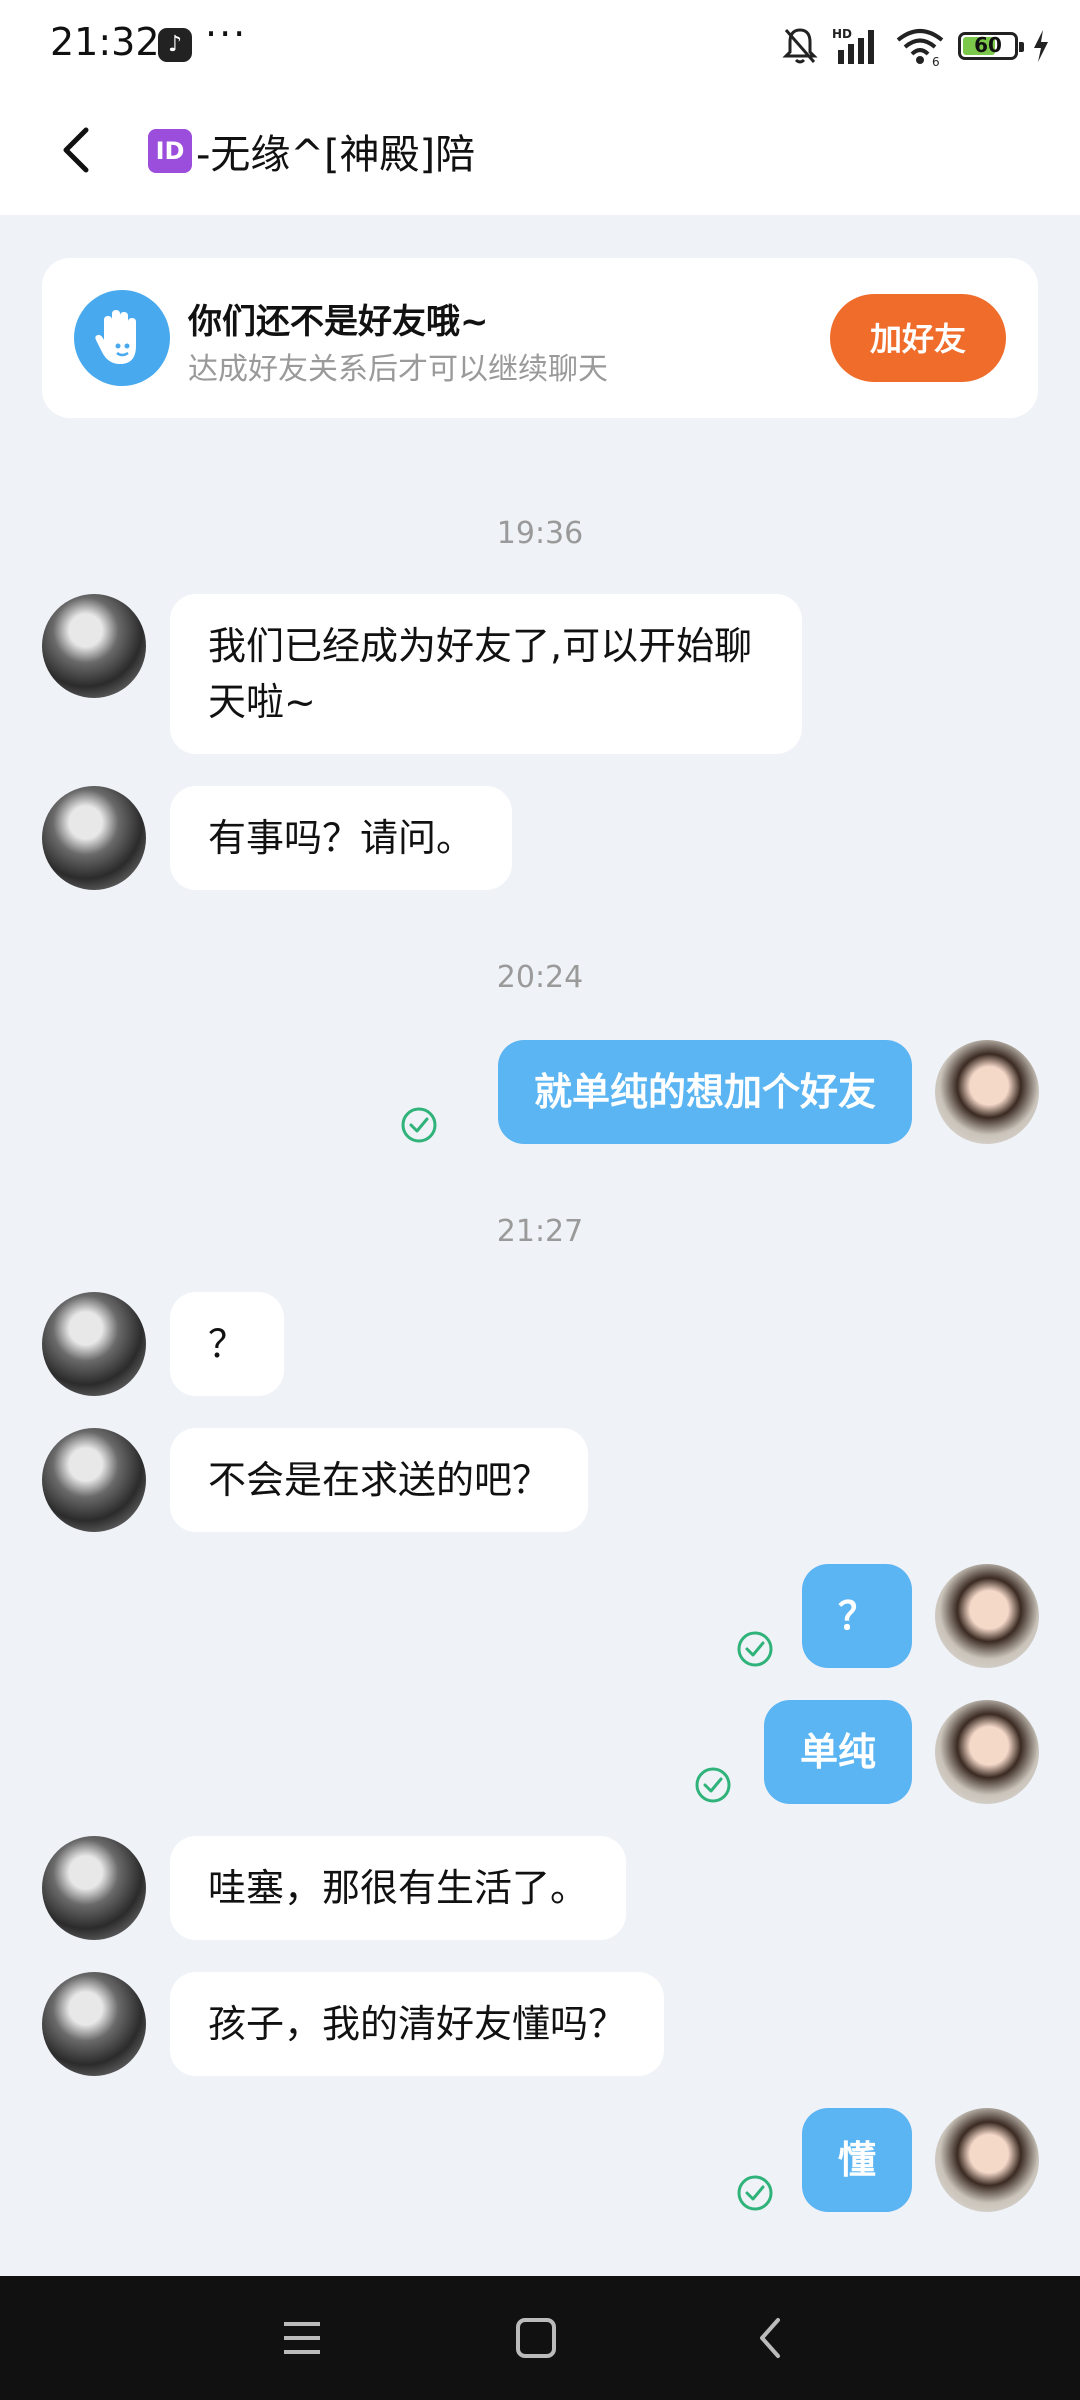  I want to click on not-friends-banner: 你们还不是好友哦~ 达成好友关系后才可以继续聊天 加好友, so click(540, 338).